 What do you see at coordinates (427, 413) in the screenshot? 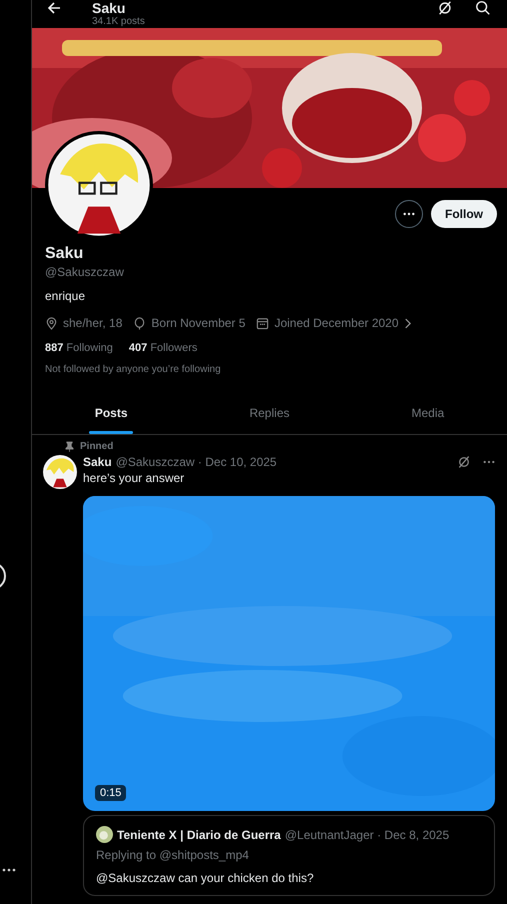
I see `profile-tab: Media` at bounding box center [427, 413].